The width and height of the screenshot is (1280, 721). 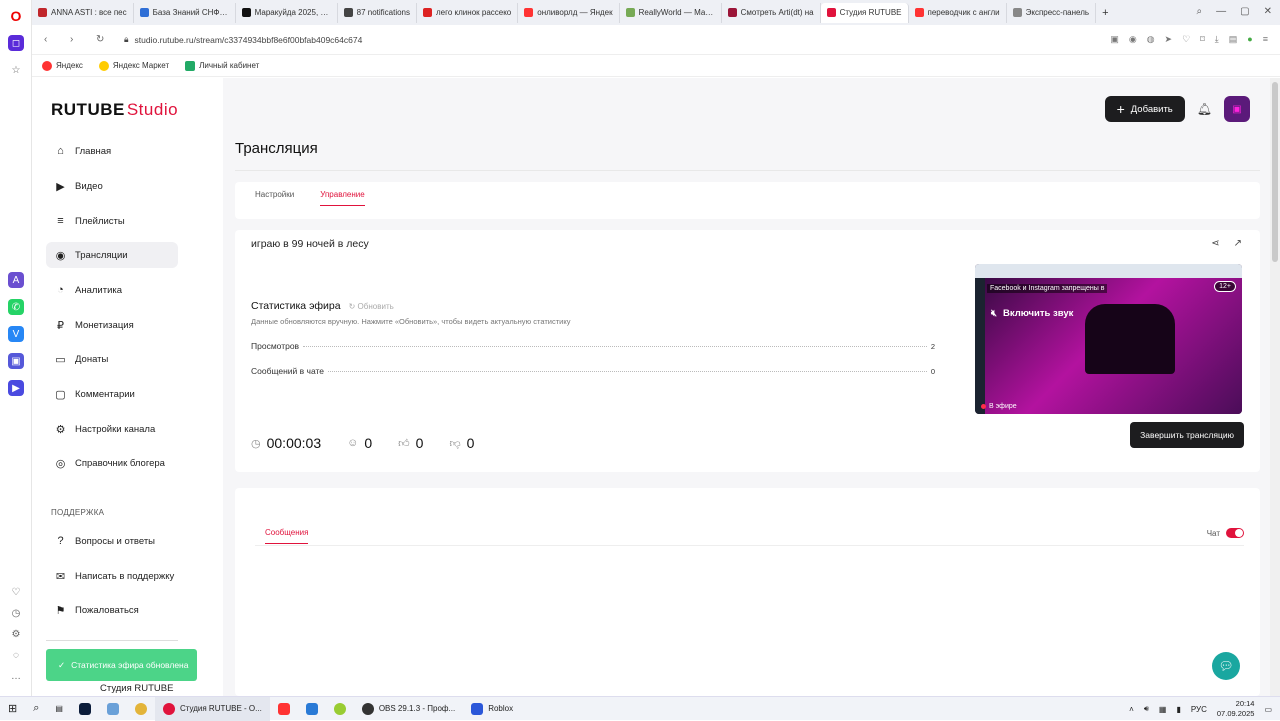 I want to click on refresh-stats-button: ↻ Обновить, so click(x=371, y=306).